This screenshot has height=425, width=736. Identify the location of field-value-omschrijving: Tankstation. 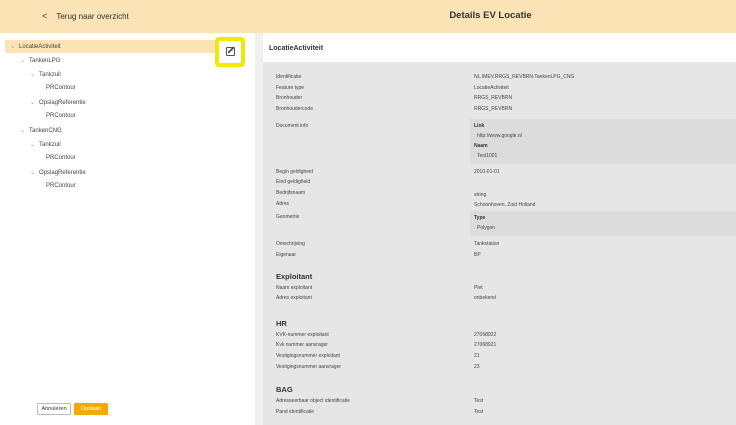
(487, 244).